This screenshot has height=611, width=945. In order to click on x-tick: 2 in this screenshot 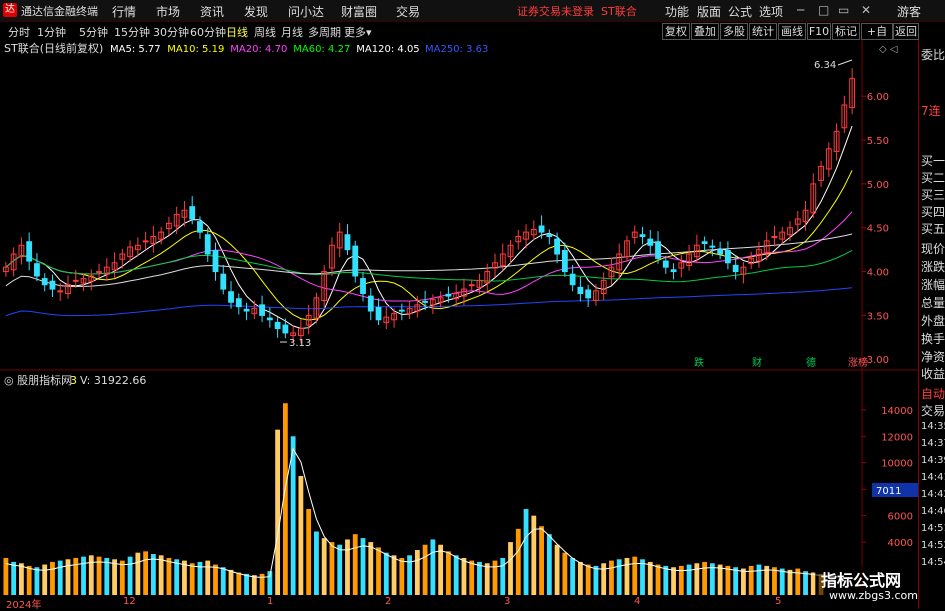, I will do `click(388, 601)`.